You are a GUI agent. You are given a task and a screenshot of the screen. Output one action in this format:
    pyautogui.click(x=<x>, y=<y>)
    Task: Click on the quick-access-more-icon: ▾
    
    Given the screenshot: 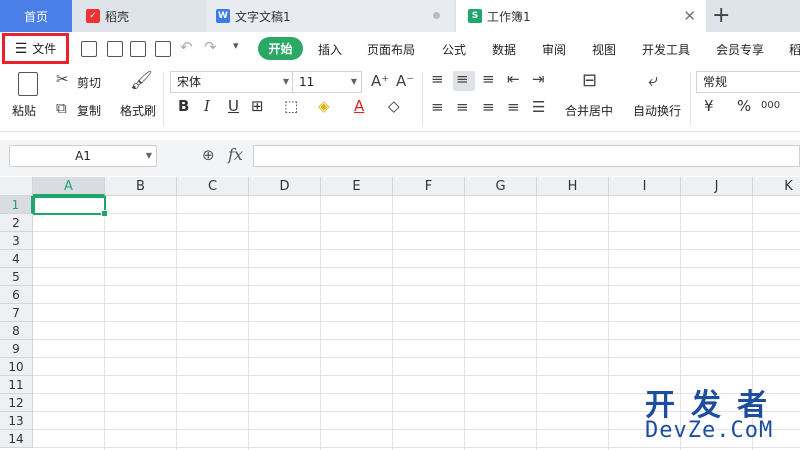 What is the action you would take?
    pyautogui.click(x=236, y=45)
    